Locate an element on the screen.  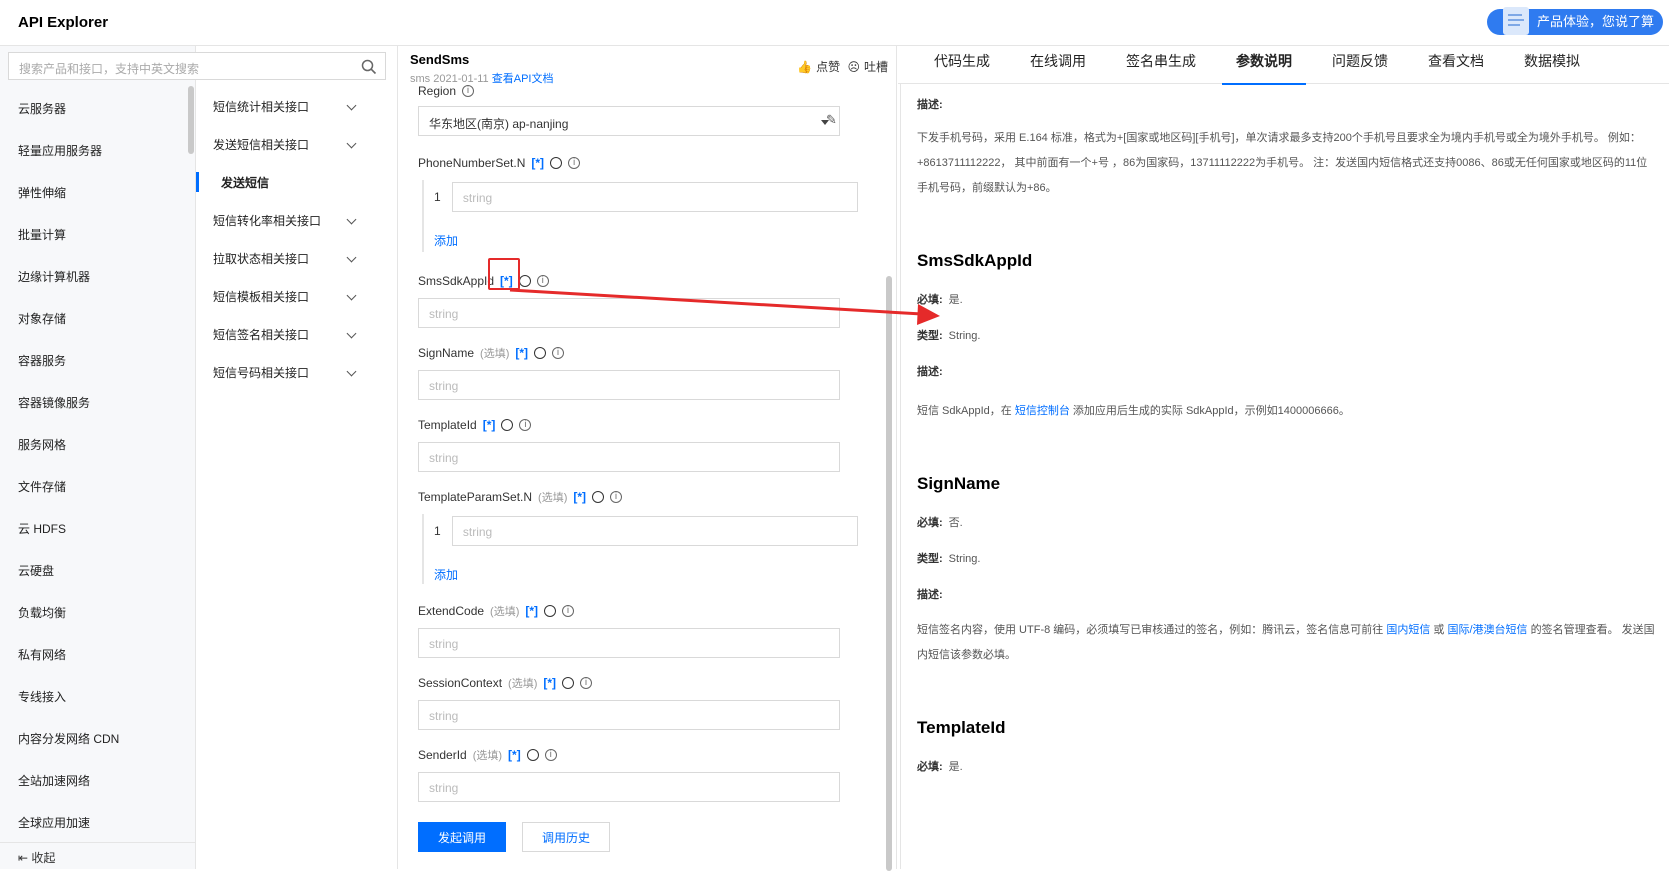
sidebar-item-product: 弹性伸缩 is located at coordinates (98, 193).